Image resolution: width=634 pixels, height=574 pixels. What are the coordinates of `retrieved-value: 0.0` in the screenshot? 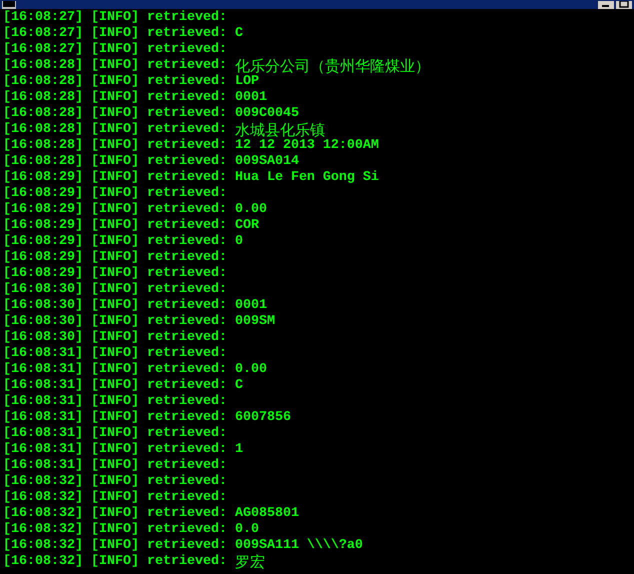 It's located at (246, 530).